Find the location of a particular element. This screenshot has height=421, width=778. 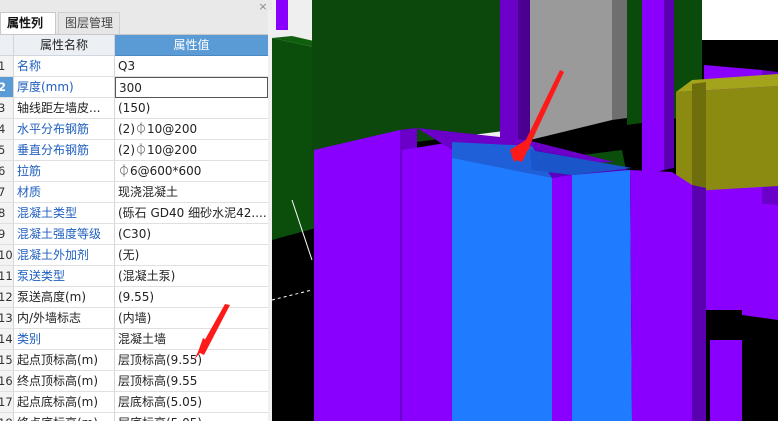

column-header-value: 属性值 is located at coordinates (191, 45).